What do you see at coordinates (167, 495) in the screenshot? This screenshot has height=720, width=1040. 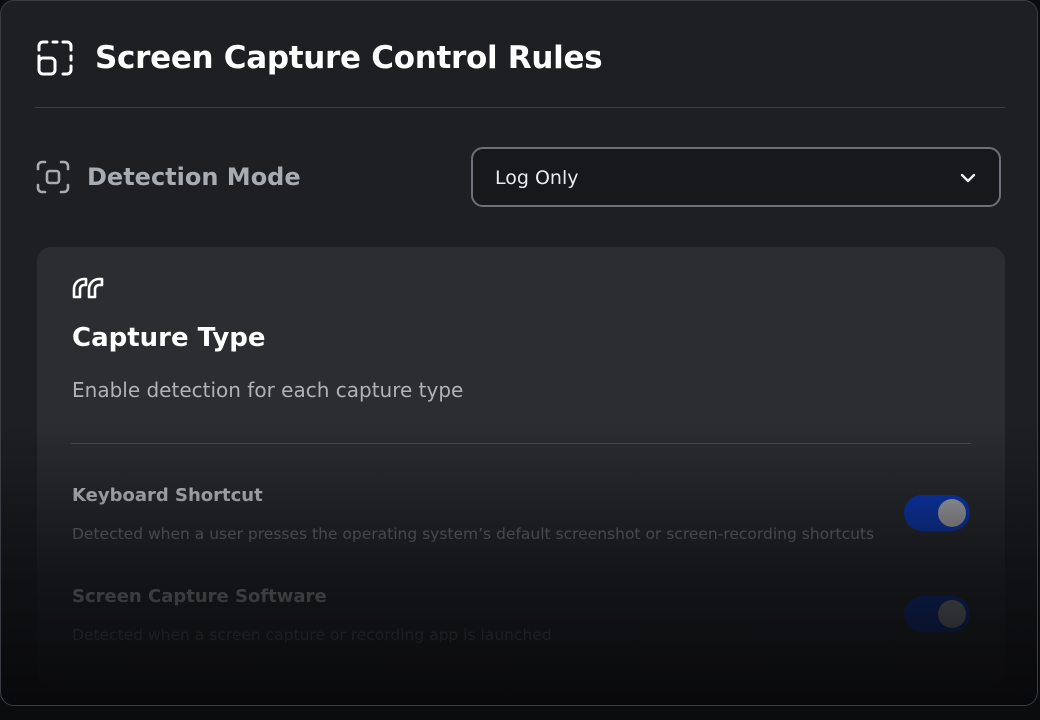 I see `rule-title: Keyboard Shortcut` at bounding box center [167, 495].